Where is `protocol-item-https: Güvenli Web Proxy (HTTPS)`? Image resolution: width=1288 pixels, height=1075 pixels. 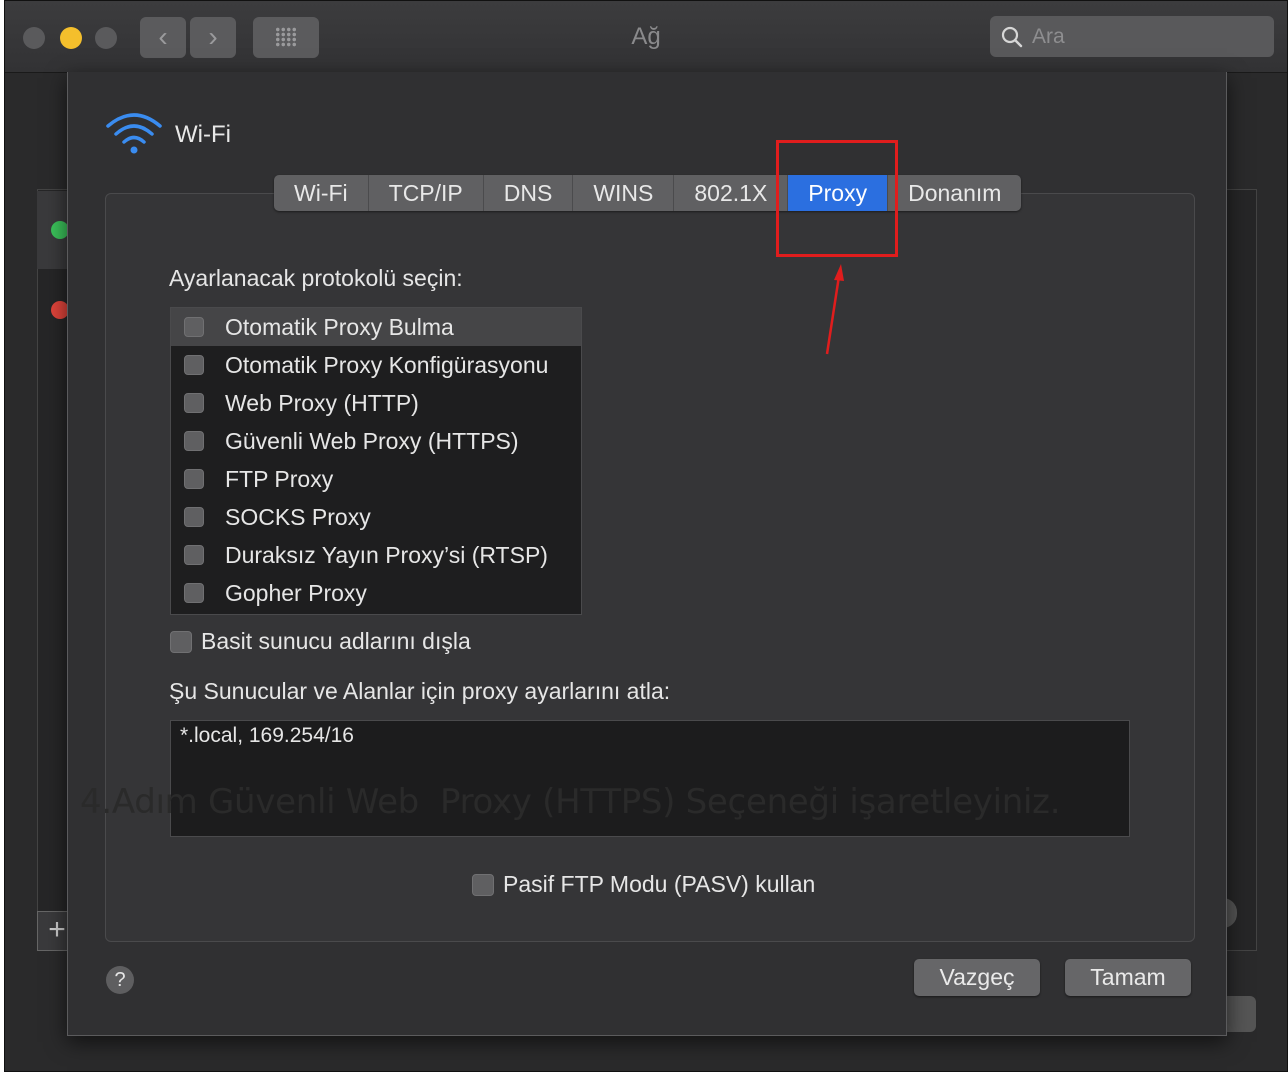 protocol-item-https: Güvenli Web Proxy (HTTPS) is located at coordinates (376, 441).